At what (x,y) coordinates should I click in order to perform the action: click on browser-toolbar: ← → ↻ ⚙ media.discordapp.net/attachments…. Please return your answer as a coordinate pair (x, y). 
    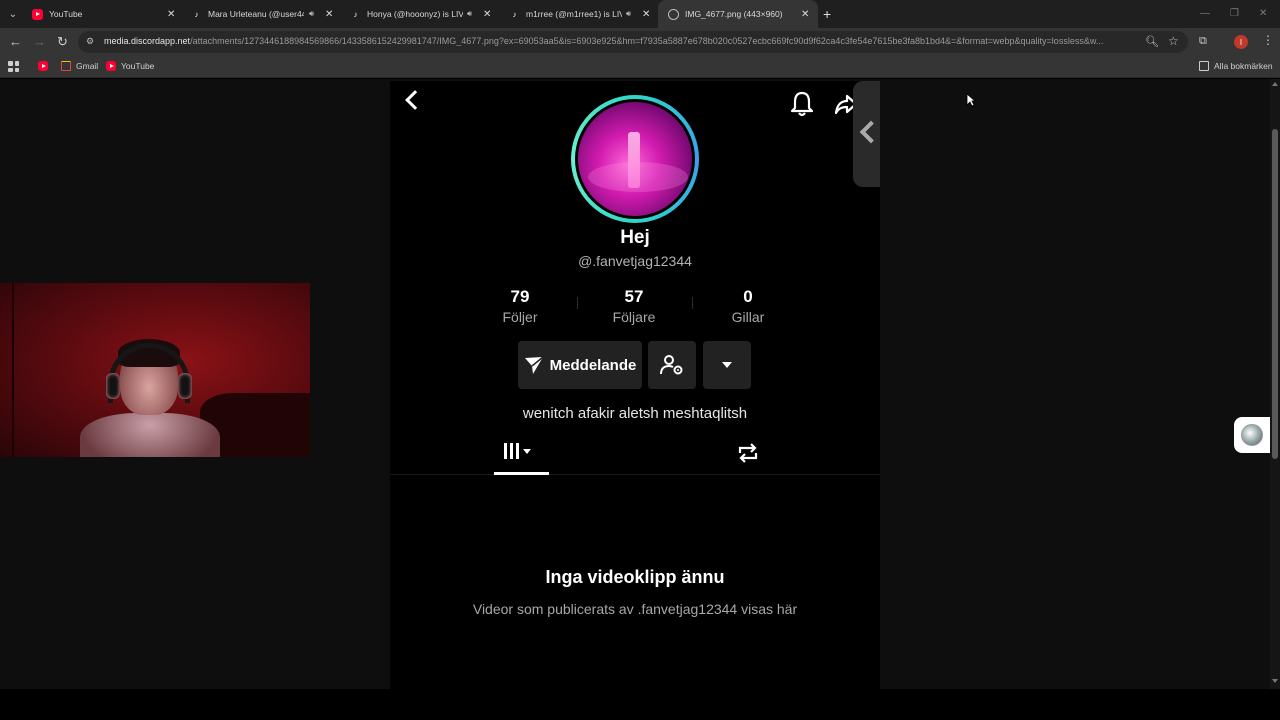
    Looking at the image, I should click on (640, 42).